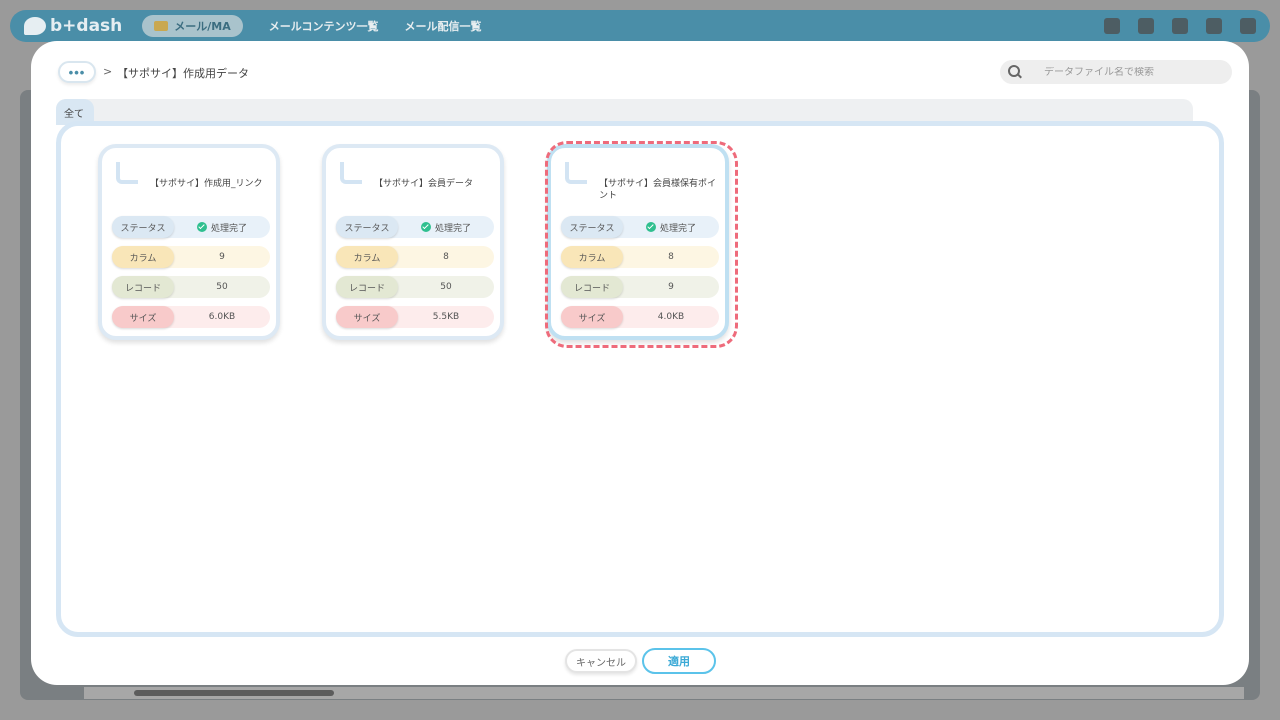  I want to click on breadcrumb-more-button: •••, so click(77, 72).